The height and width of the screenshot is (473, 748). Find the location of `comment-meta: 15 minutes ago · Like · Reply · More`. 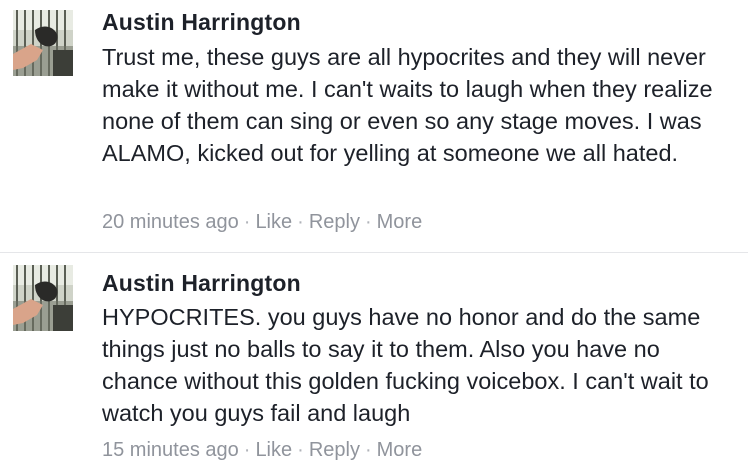

comment-meta: 15 minutes ago · Like · Reply · More is located at coordinates (262, 450).